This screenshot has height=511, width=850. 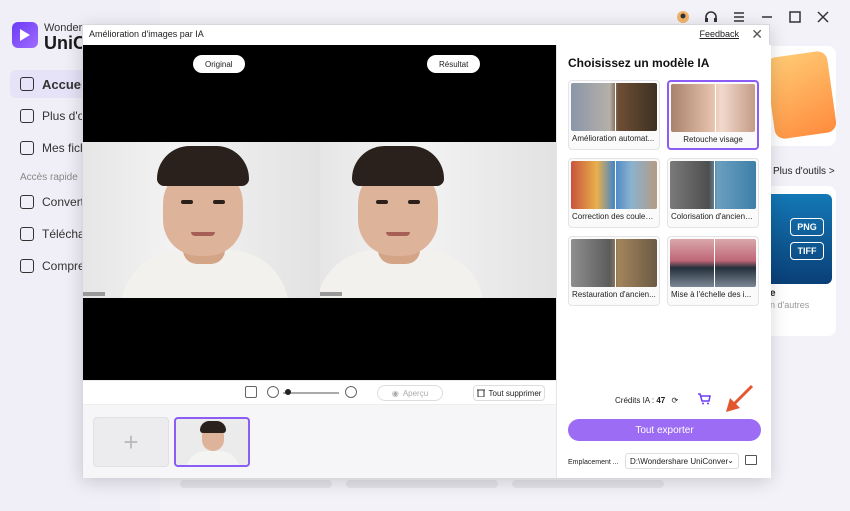 I want to click on model-color-correction: Correction des couleurs, so click(x=614, y=193).